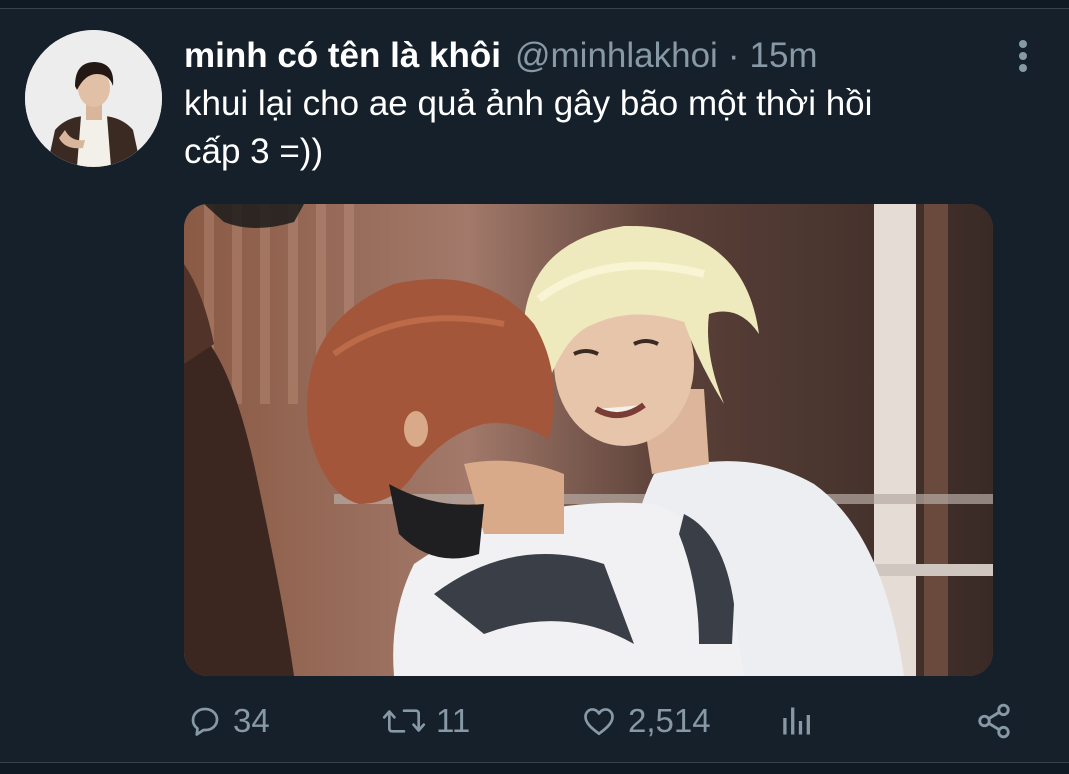  I want to click on tweet-header: minh có tên là khôi @minhlakhoi · 15m, so click(501, 56).